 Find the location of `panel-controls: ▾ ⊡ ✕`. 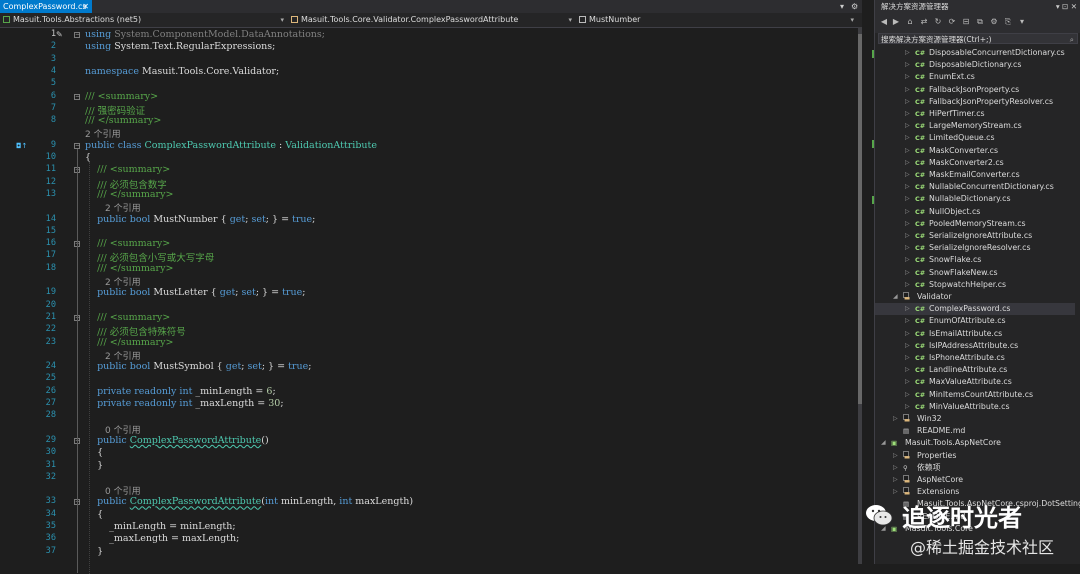

panel-controls: ▾ ⊡ ✕ is located at coordinates (1066, 6).